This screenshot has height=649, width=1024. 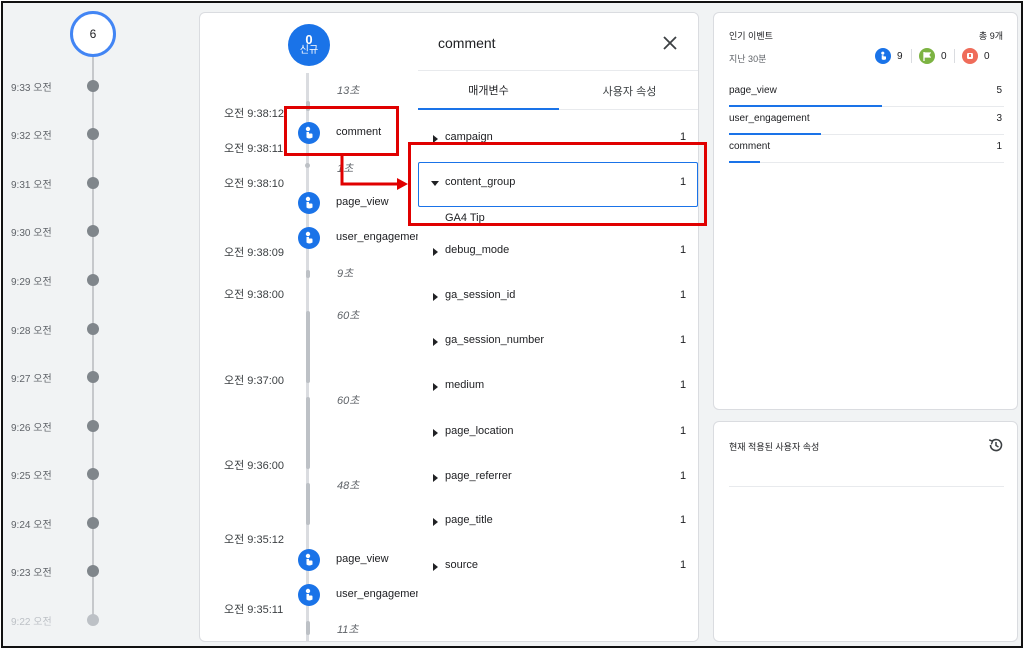 I want to click on minute-label: 9:27 오전, so click(x=31, y=379).